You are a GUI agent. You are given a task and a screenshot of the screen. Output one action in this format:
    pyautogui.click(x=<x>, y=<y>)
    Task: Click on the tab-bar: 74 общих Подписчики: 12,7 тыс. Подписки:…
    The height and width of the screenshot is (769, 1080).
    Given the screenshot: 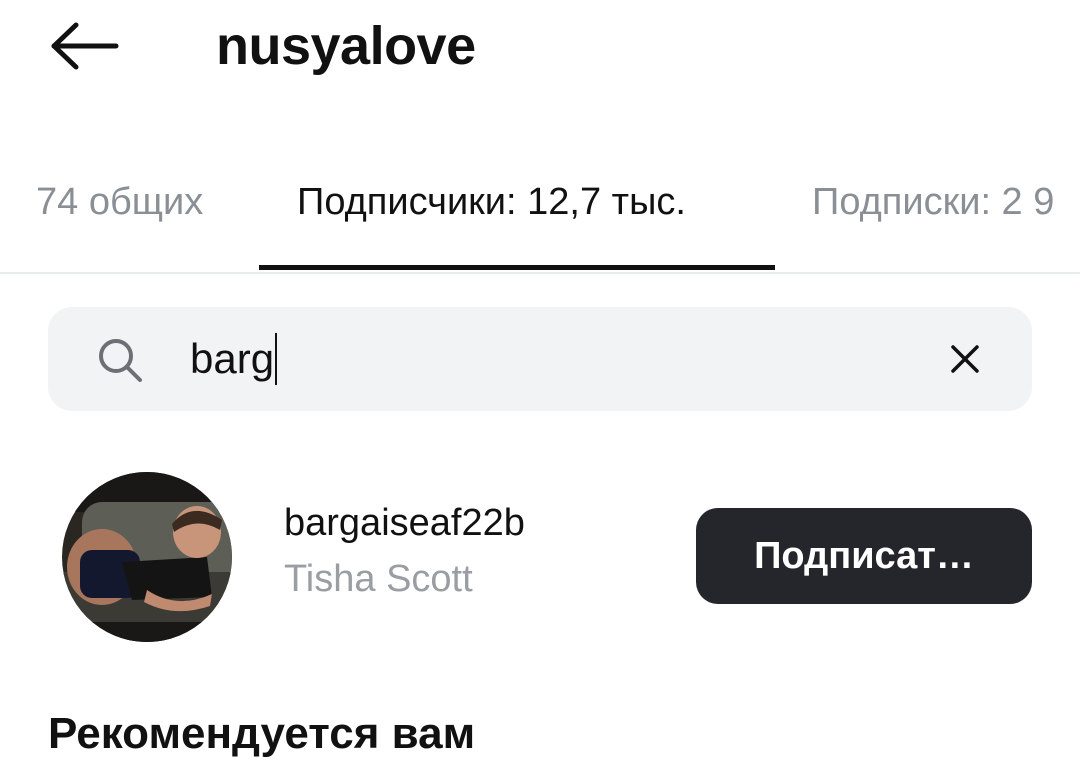 What is the action you would take?
    pyautogui.click(x=540, y=217)
    